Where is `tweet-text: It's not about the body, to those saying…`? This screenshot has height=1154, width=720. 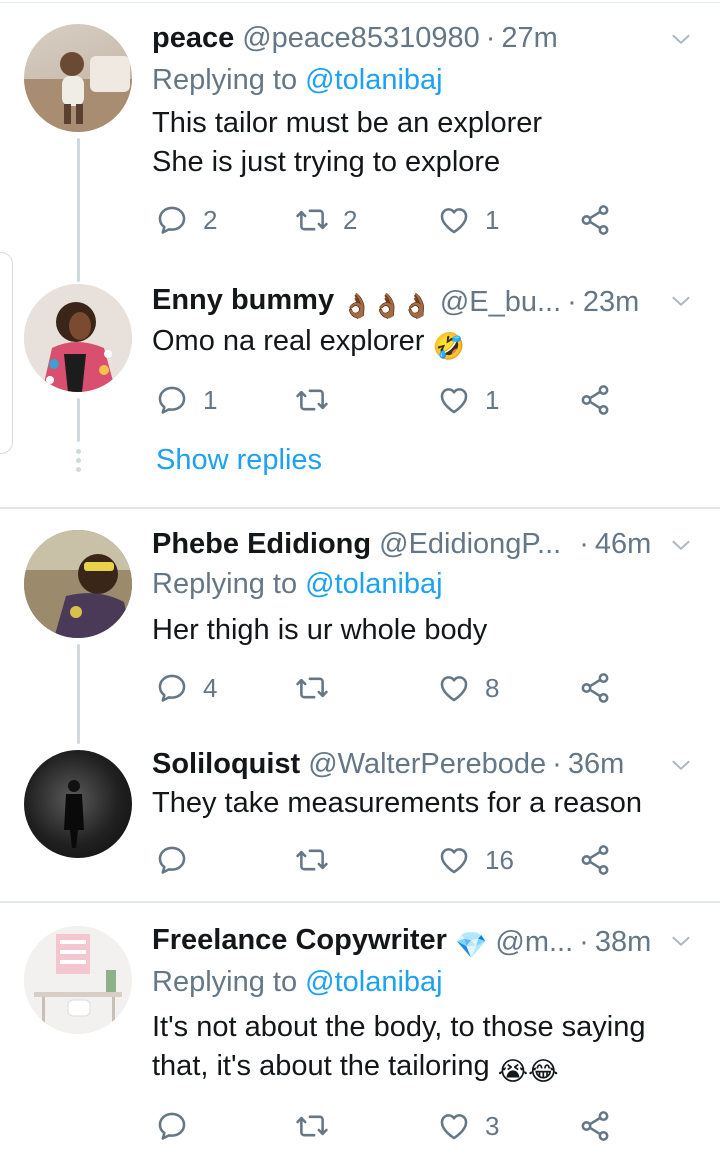 tweet-text: It's not about the body, to those saying… is located at coordinates (421, 1049).